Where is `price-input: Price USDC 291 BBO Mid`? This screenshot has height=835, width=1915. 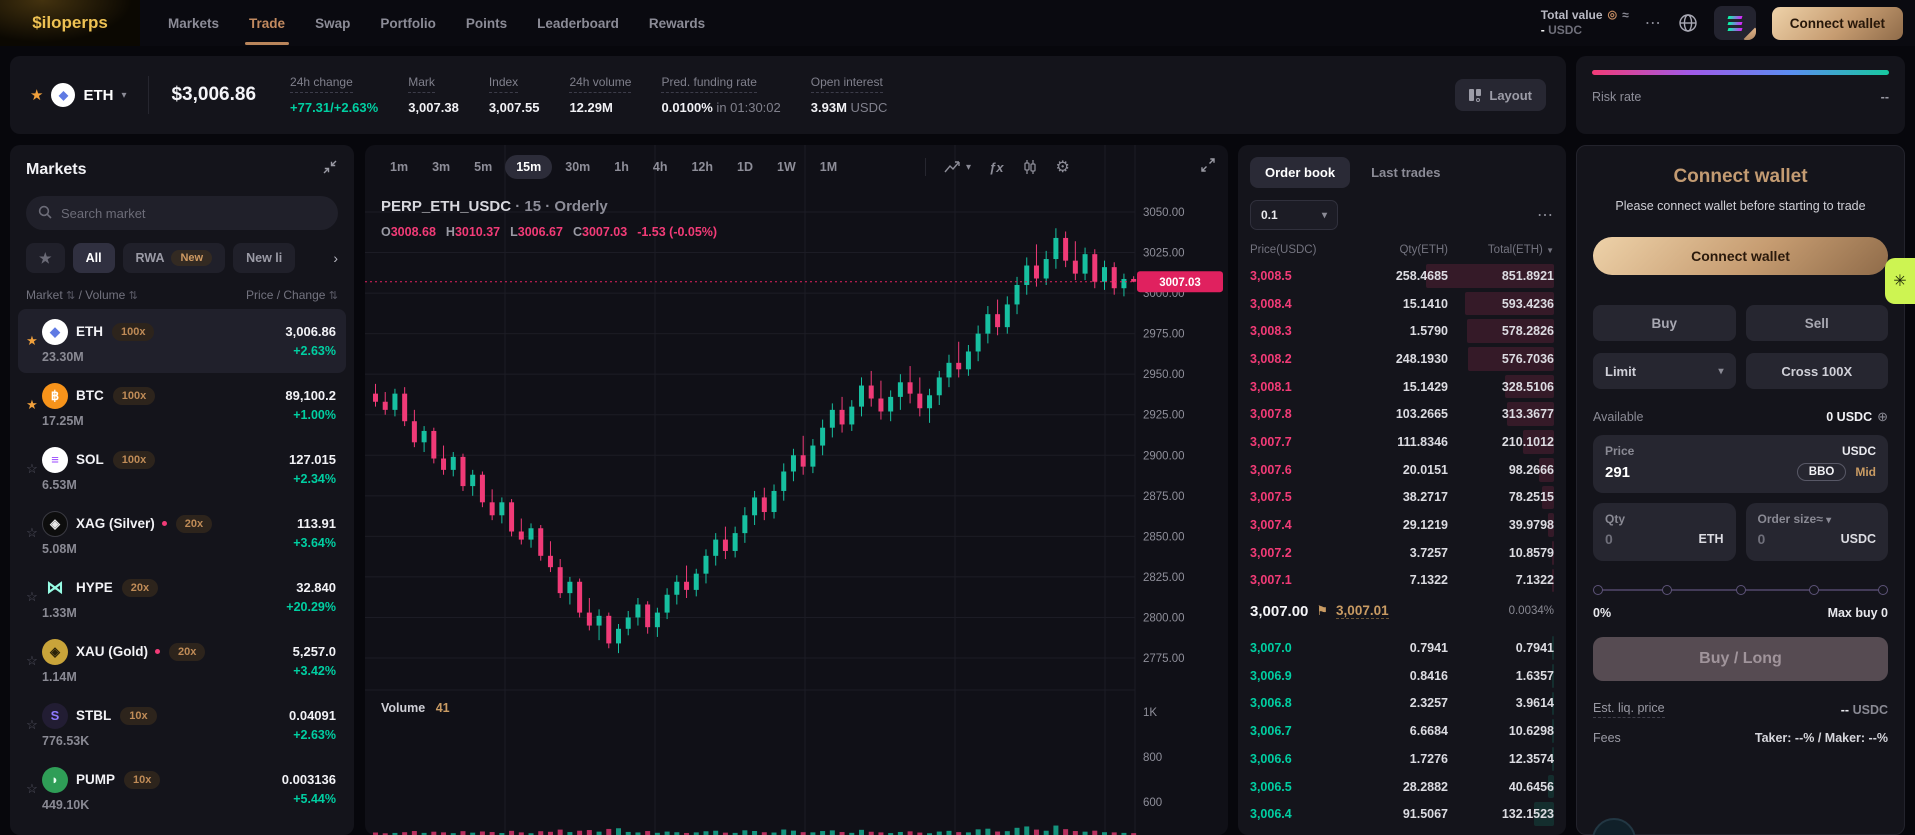 price-input: Price USDC 291 BBO Mid is located at coordinates (1740, 464).